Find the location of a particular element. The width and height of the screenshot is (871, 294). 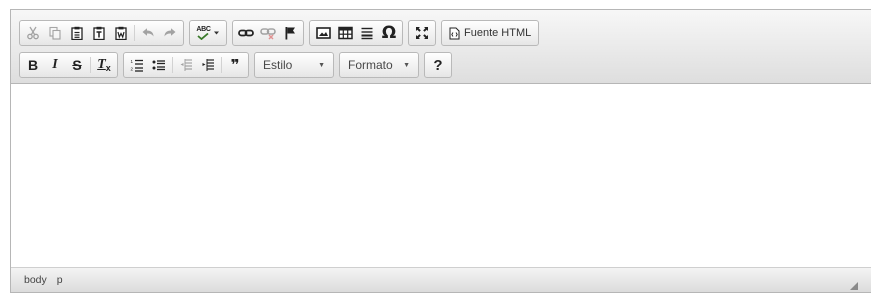

bulleted-list-icon is located at coordinates (159, 65).